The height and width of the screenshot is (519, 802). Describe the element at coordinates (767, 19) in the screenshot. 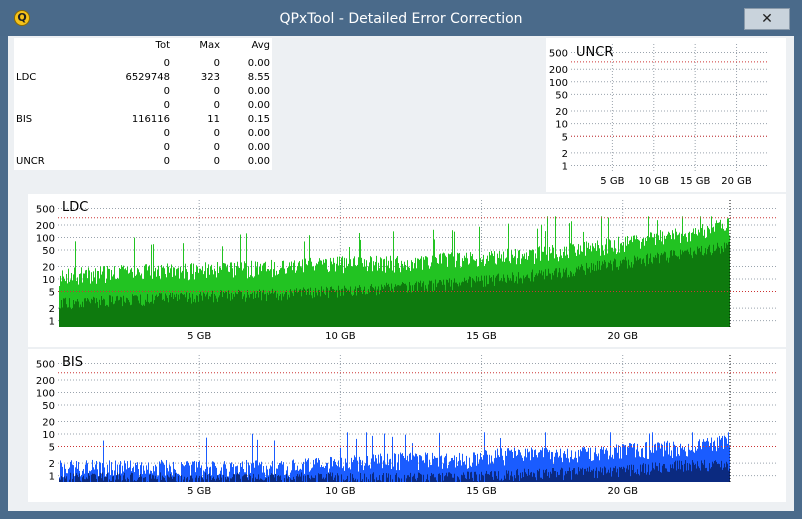

I see `close-button: ✕` at that location.